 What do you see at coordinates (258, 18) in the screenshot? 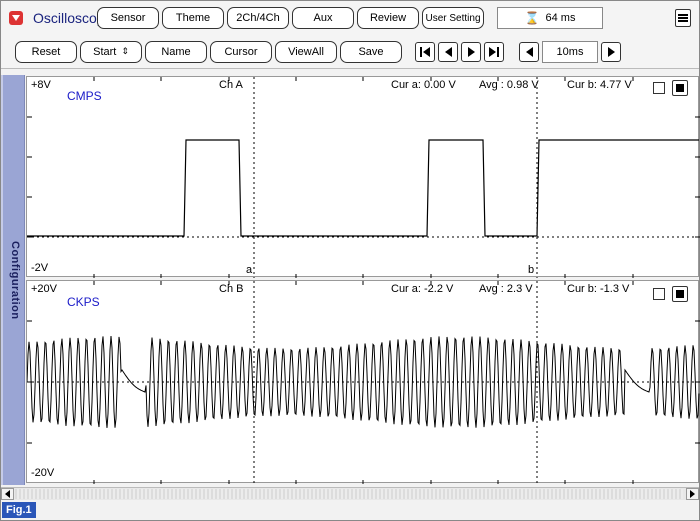
I see `channel-mode-button: 2Ch/4Ch` at bounding box center [258, 18].